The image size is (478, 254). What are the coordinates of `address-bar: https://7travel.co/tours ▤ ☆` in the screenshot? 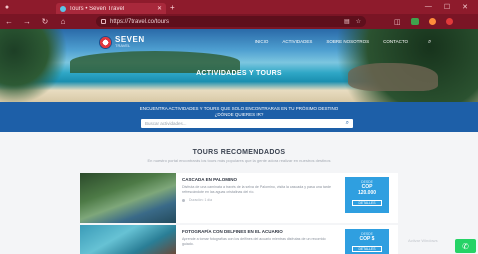 It's located at (231, 21).